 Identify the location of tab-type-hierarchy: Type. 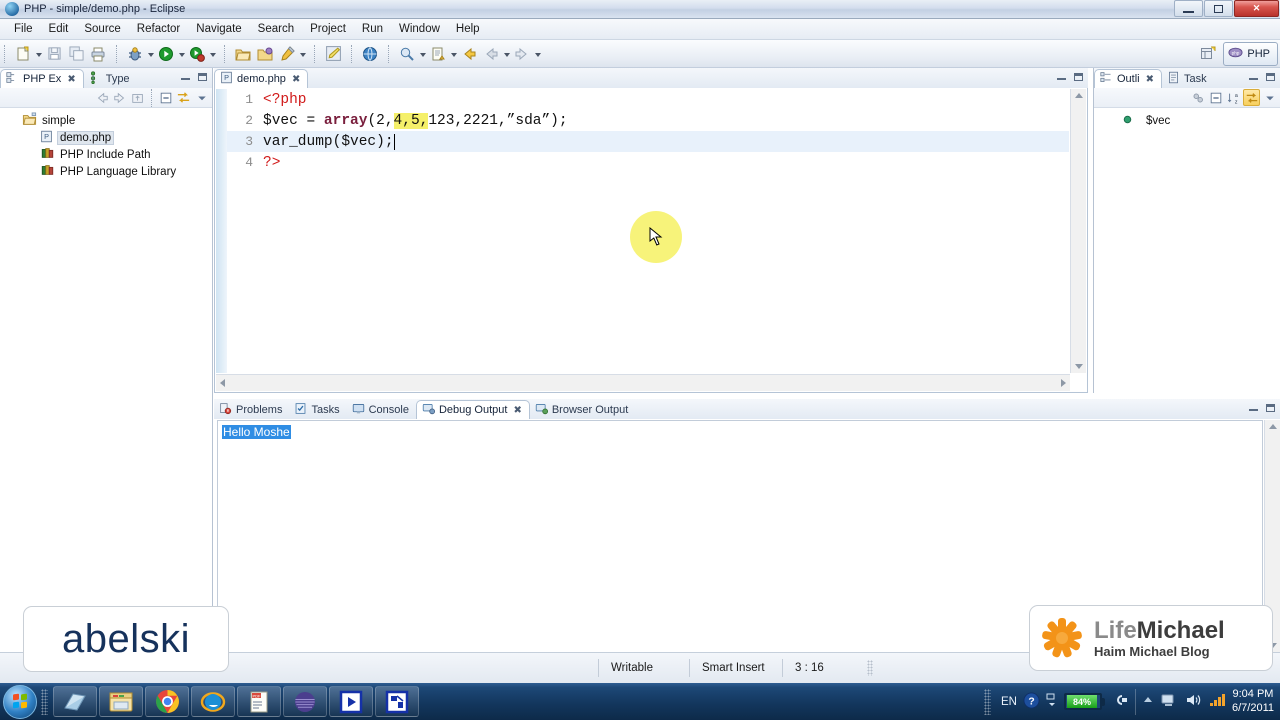
(110, 78).